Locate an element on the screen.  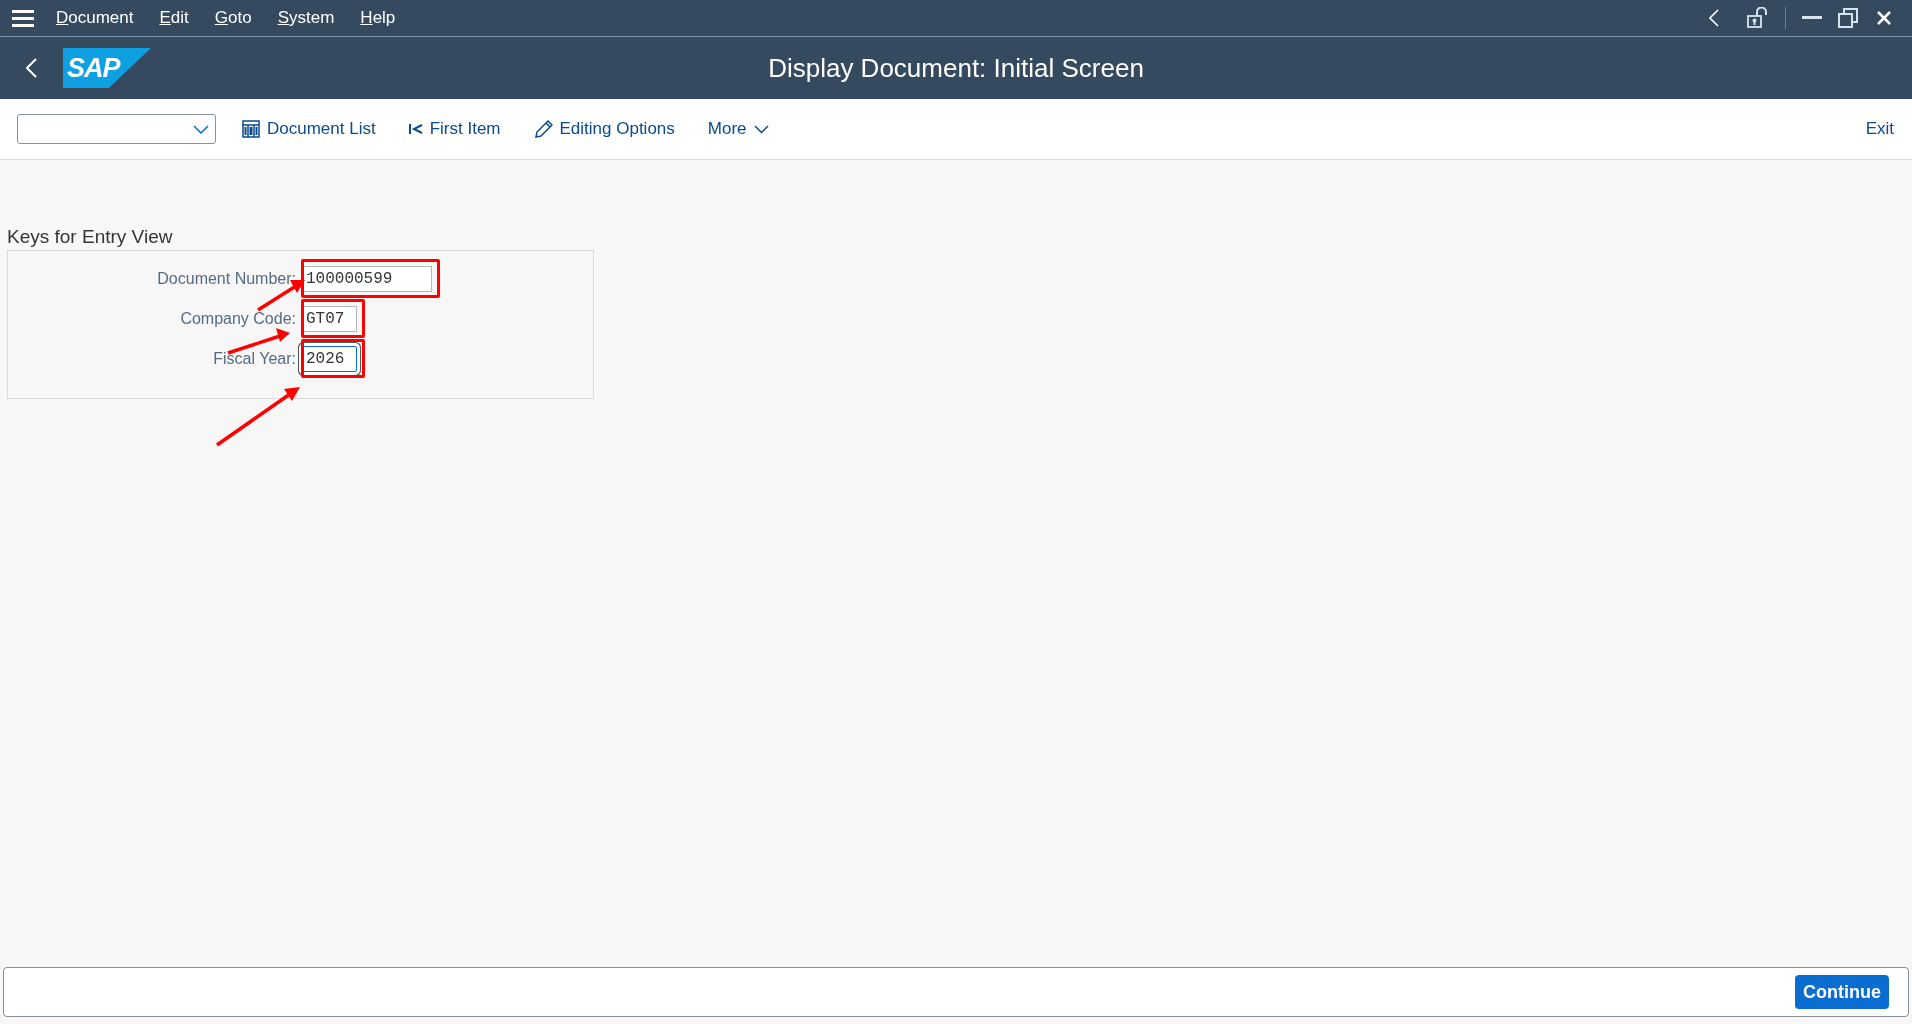
input-field: 2026 is located at coordinates (329, 359).